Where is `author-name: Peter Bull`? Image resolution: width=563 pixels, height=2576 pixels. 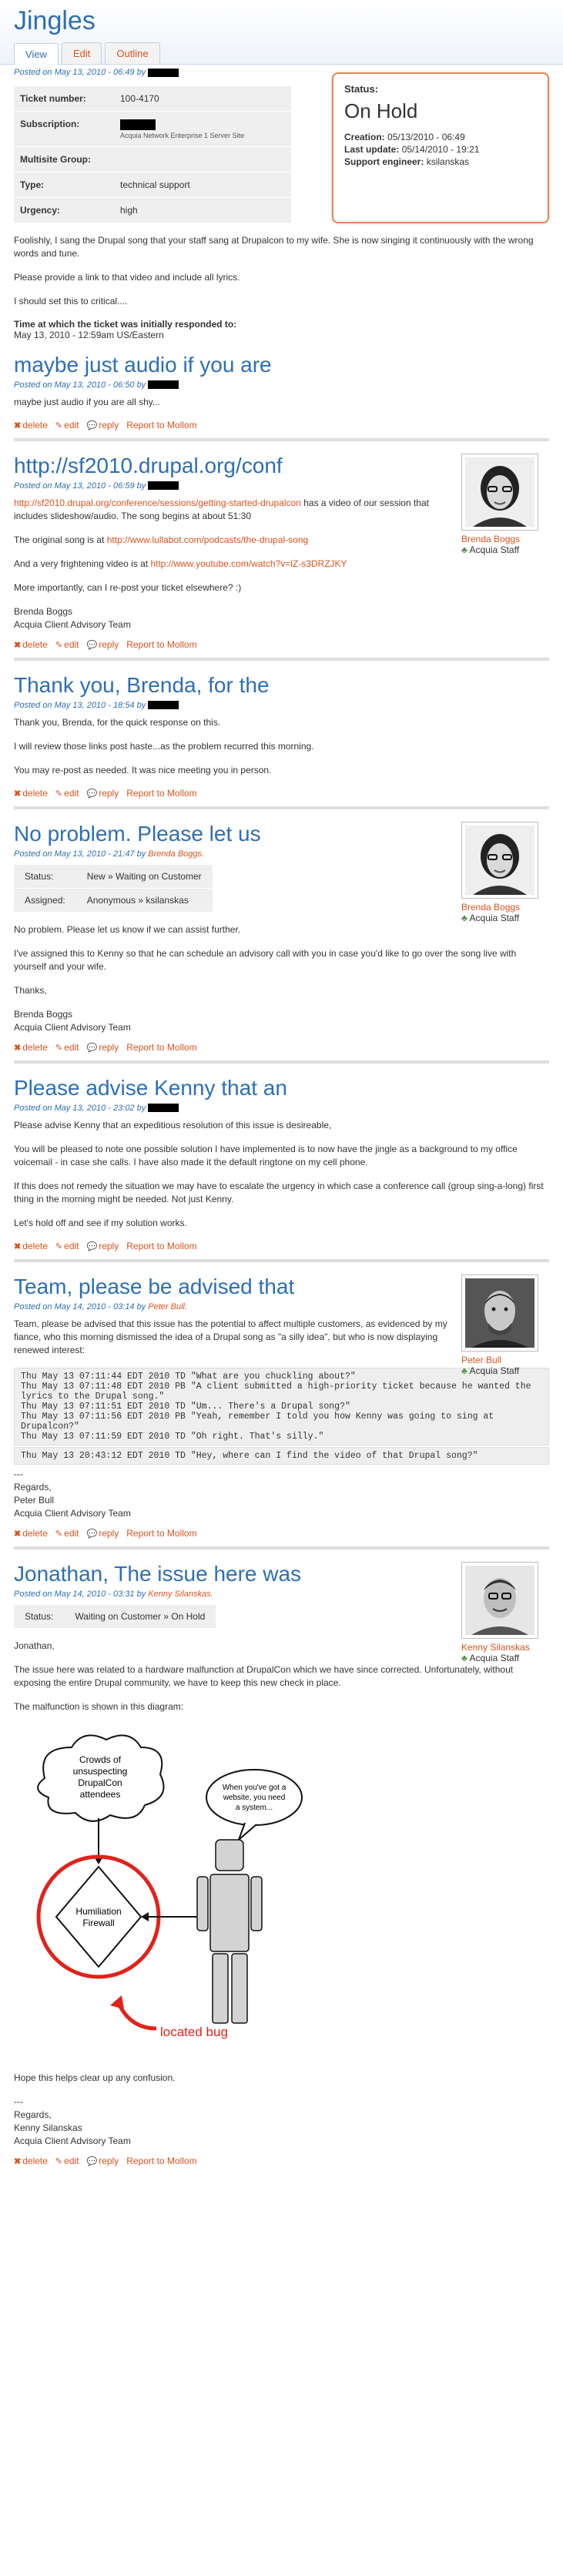 author-name: Peter Bull is located at coordinates (500, 1360).